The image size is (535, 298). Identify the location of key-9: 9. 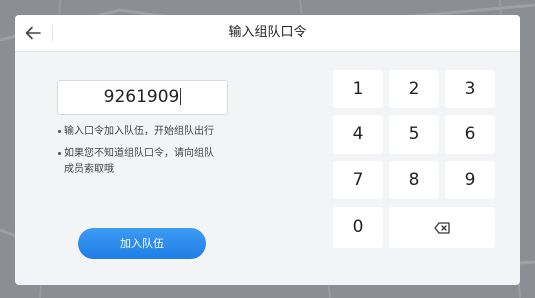
(470, 180).